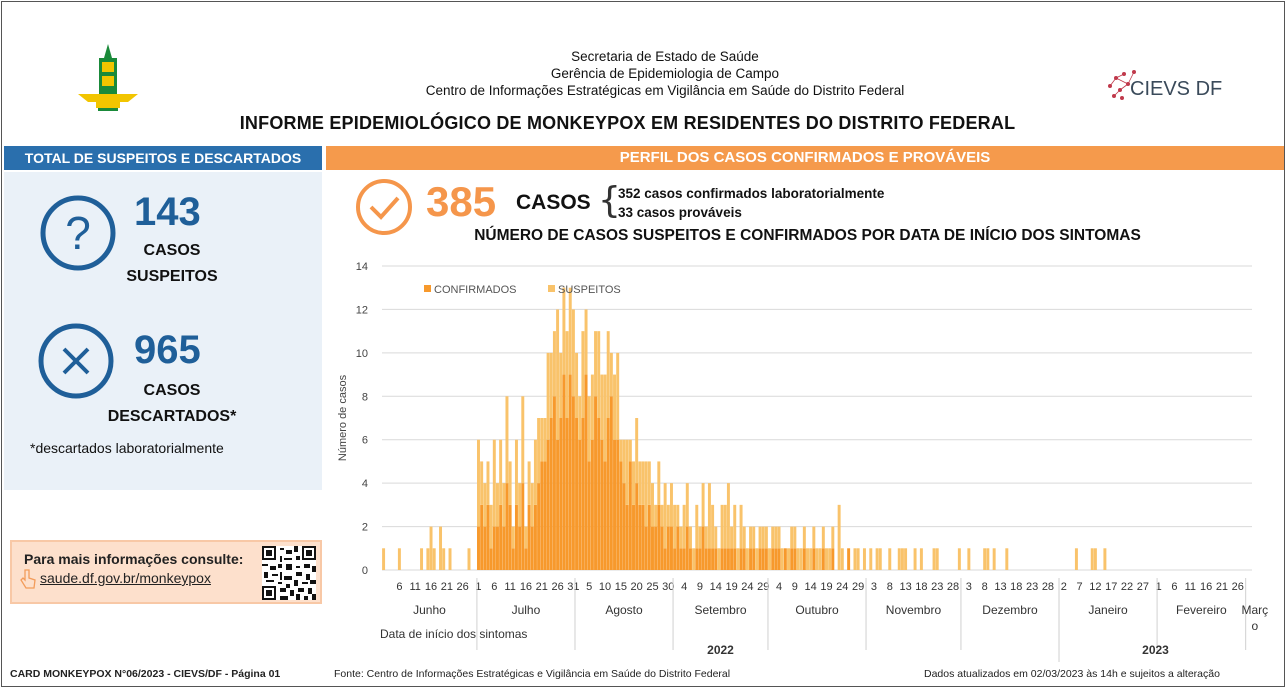 The width and height of the screenshot is (1288, 690). I want to click on total-cases-count: 385, so click(461, 201).